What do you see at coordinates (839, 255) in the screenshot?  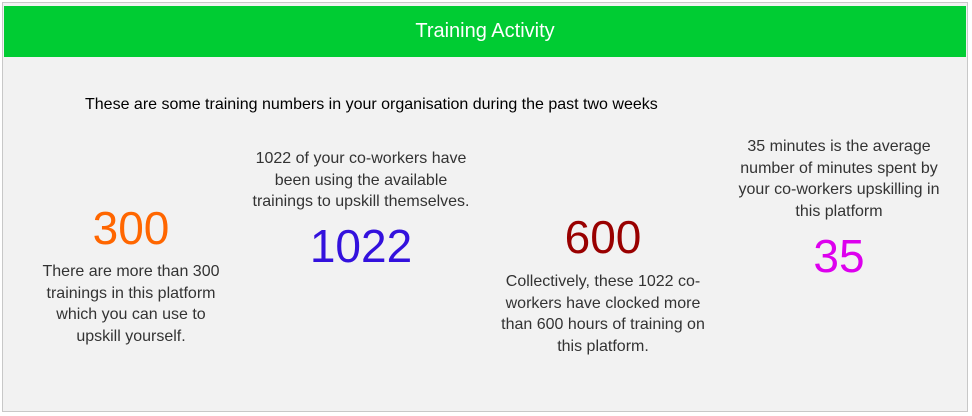 I see `stat-value: 35` at bounding box center [839, 255].